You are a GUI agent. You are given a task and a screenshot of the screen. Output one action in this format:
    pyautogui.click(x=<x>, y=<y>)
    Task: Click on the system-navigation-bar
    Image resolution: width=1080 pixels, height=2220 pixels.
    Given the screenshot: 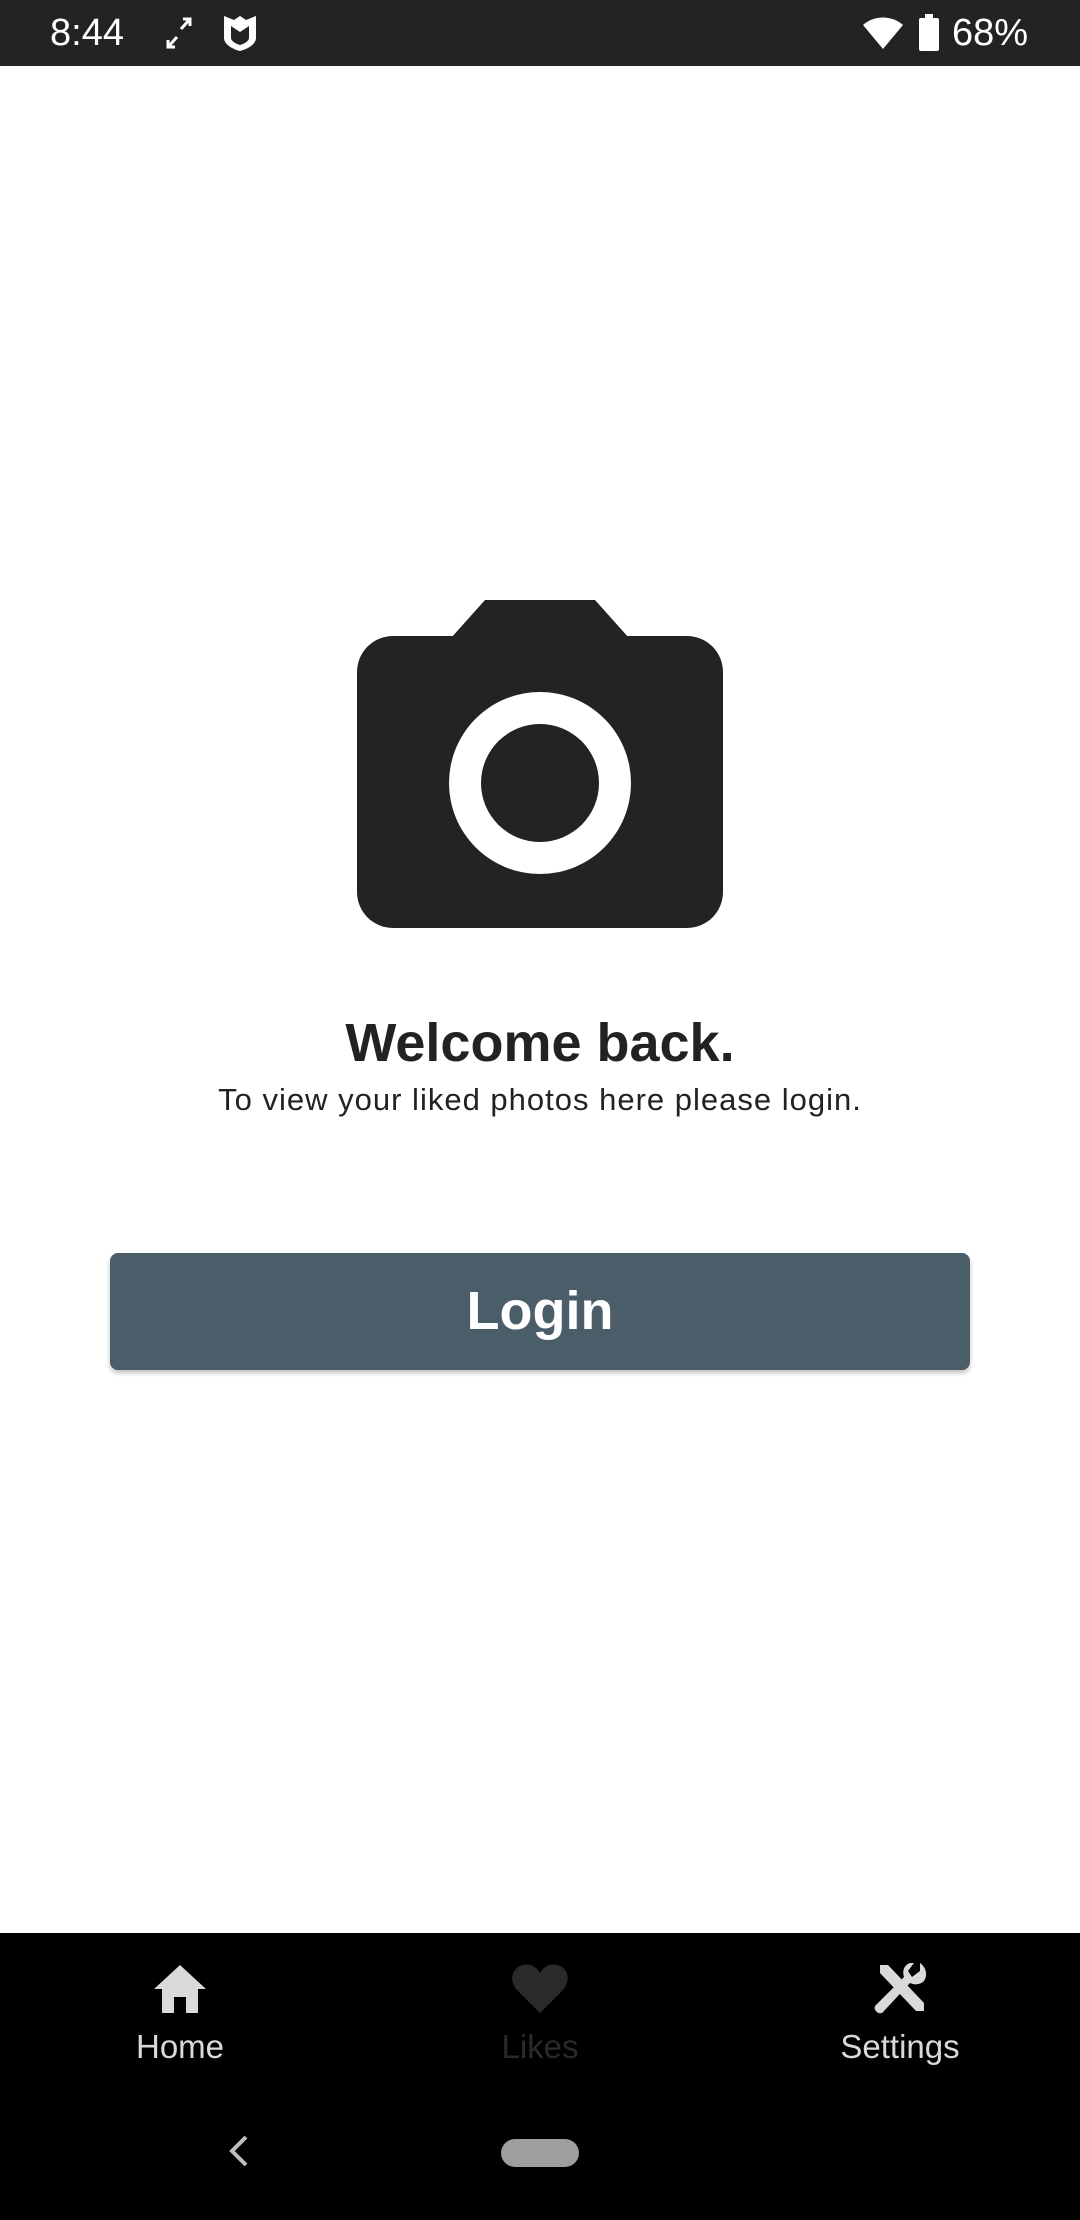 What is the action you would take?
    pyautogui.click(x=540, y=2151)
    